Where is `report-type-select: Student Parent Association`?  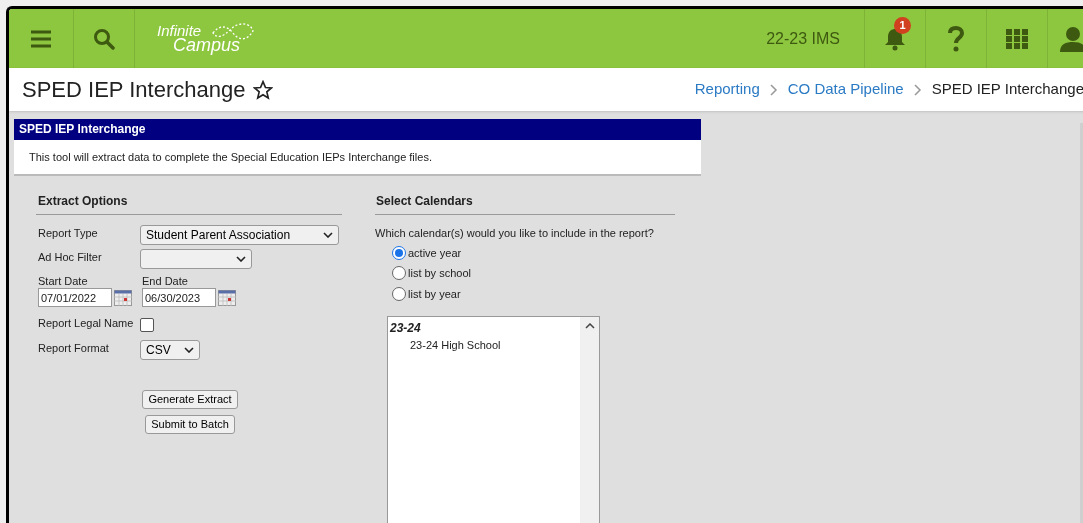
report-type-select: Student Parent Association is located at coordinates (239, 235).